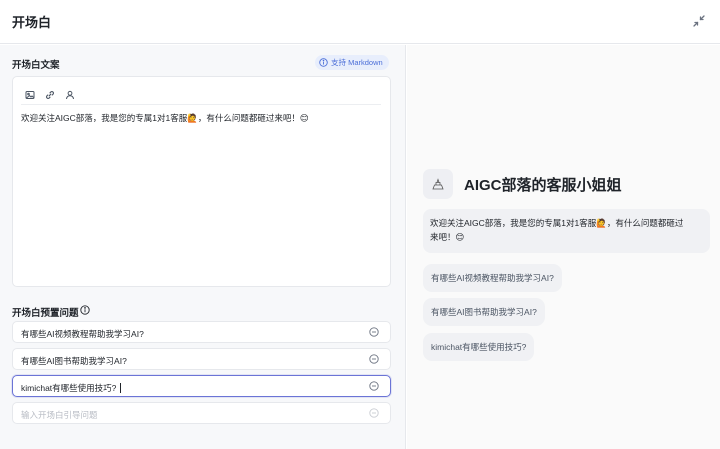 The image size is (720, 449). I want to click on collapse-arrows-icon, so click(699, 21).